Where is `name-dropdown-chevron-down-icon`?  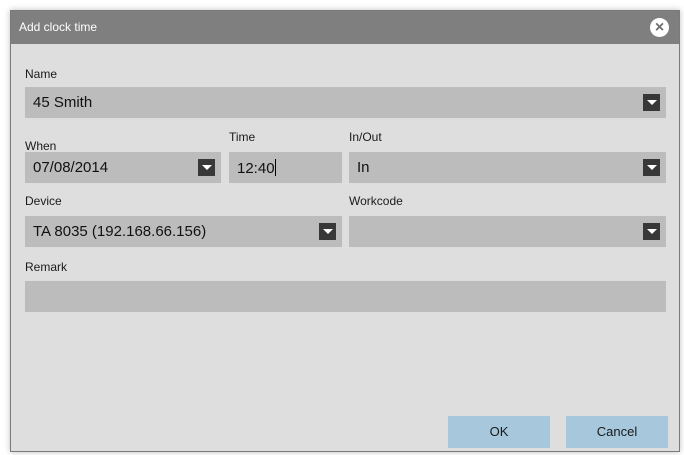 name-dropdown-chevron-down-icon is located at coordinates (651, 102).